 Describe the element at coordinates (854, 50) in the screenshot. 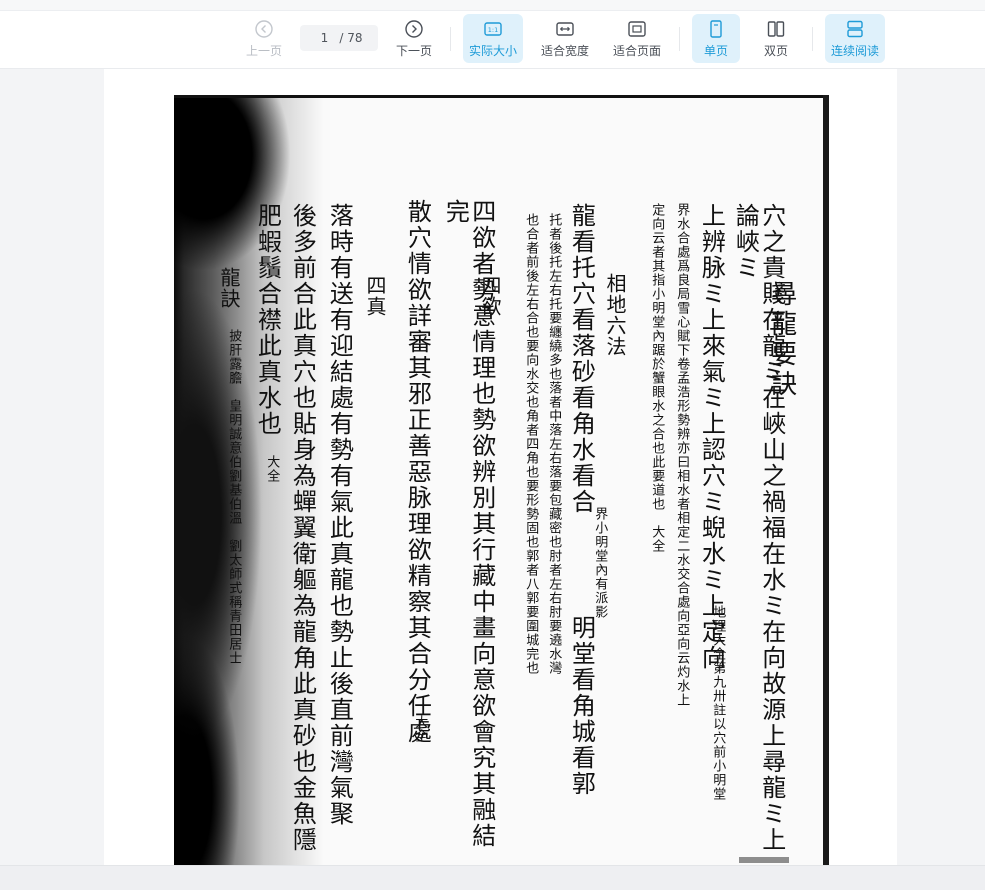

I see `continuous-reading-label: 连续阅读` at that location.